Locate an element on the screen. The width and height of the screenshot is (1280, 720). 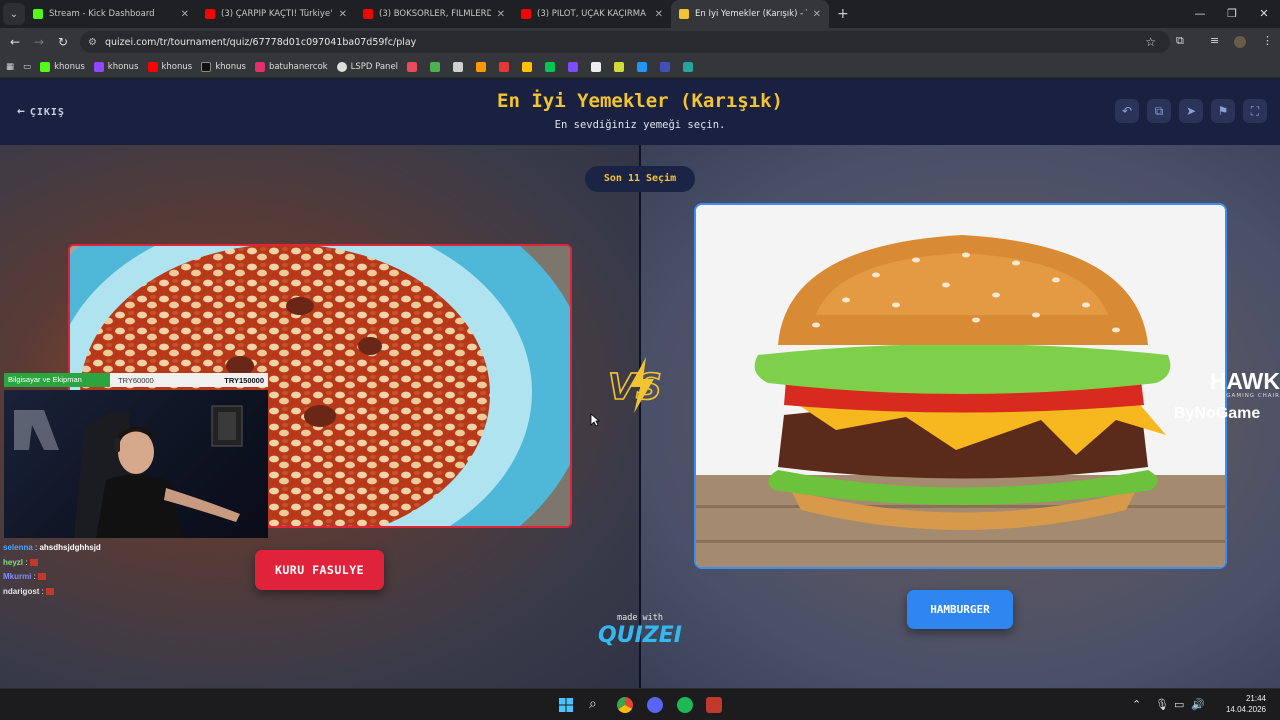
bookmark-lspd: LSPD Panel is located at coordinates (367, 66).